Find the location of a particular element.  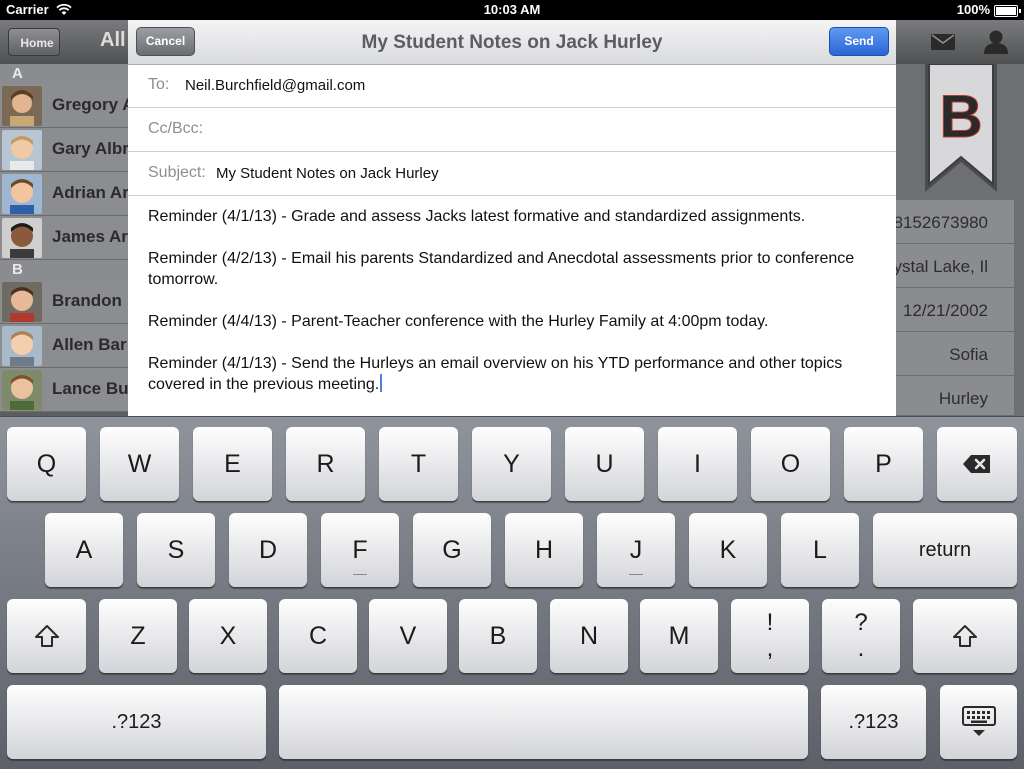

key-j-label: J is located at coordinates (636, 549).